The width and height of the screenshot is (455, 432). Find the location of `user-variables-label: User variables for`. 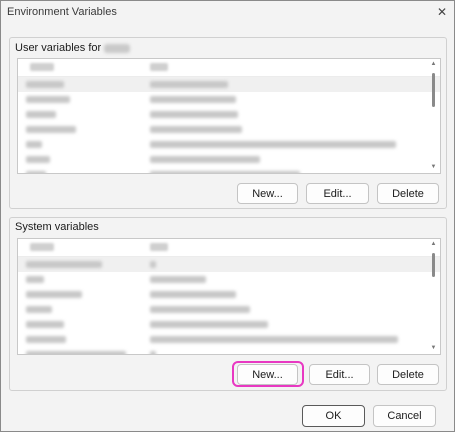

user-variables-label: User variables for is located at coordinates (73, 48).